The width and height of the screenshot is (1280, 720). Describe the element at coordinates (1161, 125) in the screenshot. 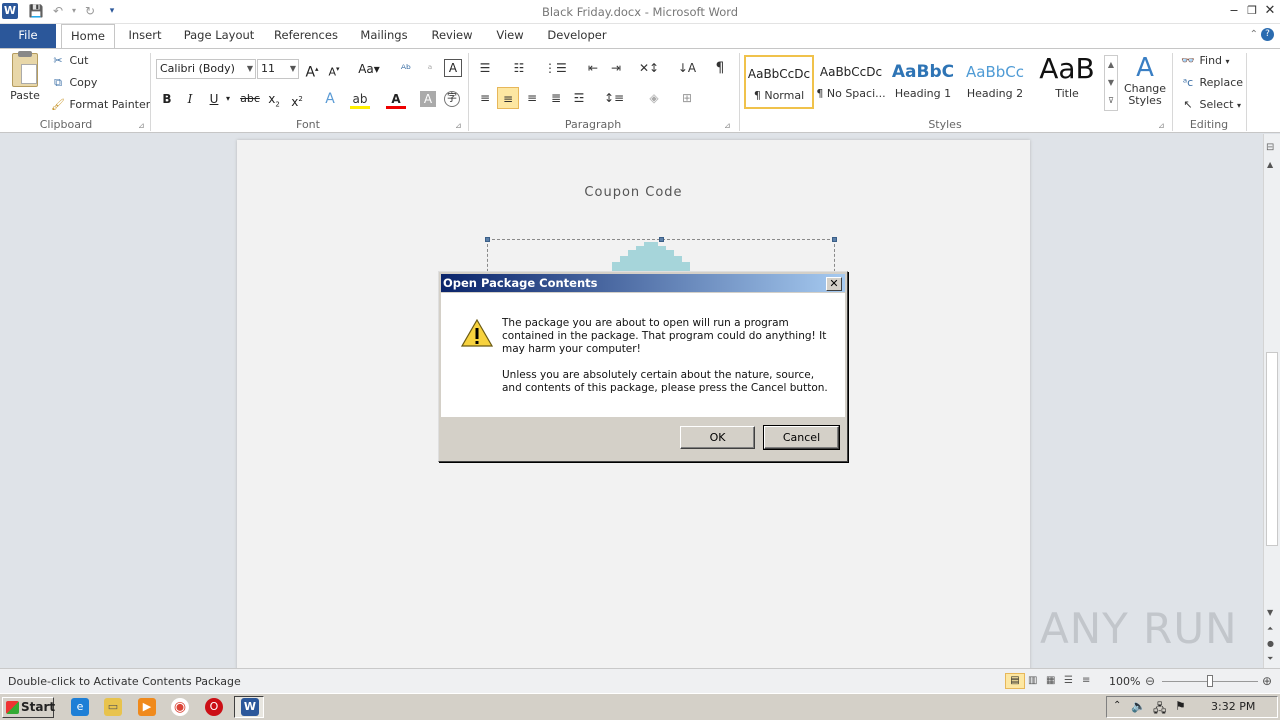

I see `styles-launcher-icon: ⊿` at that location.